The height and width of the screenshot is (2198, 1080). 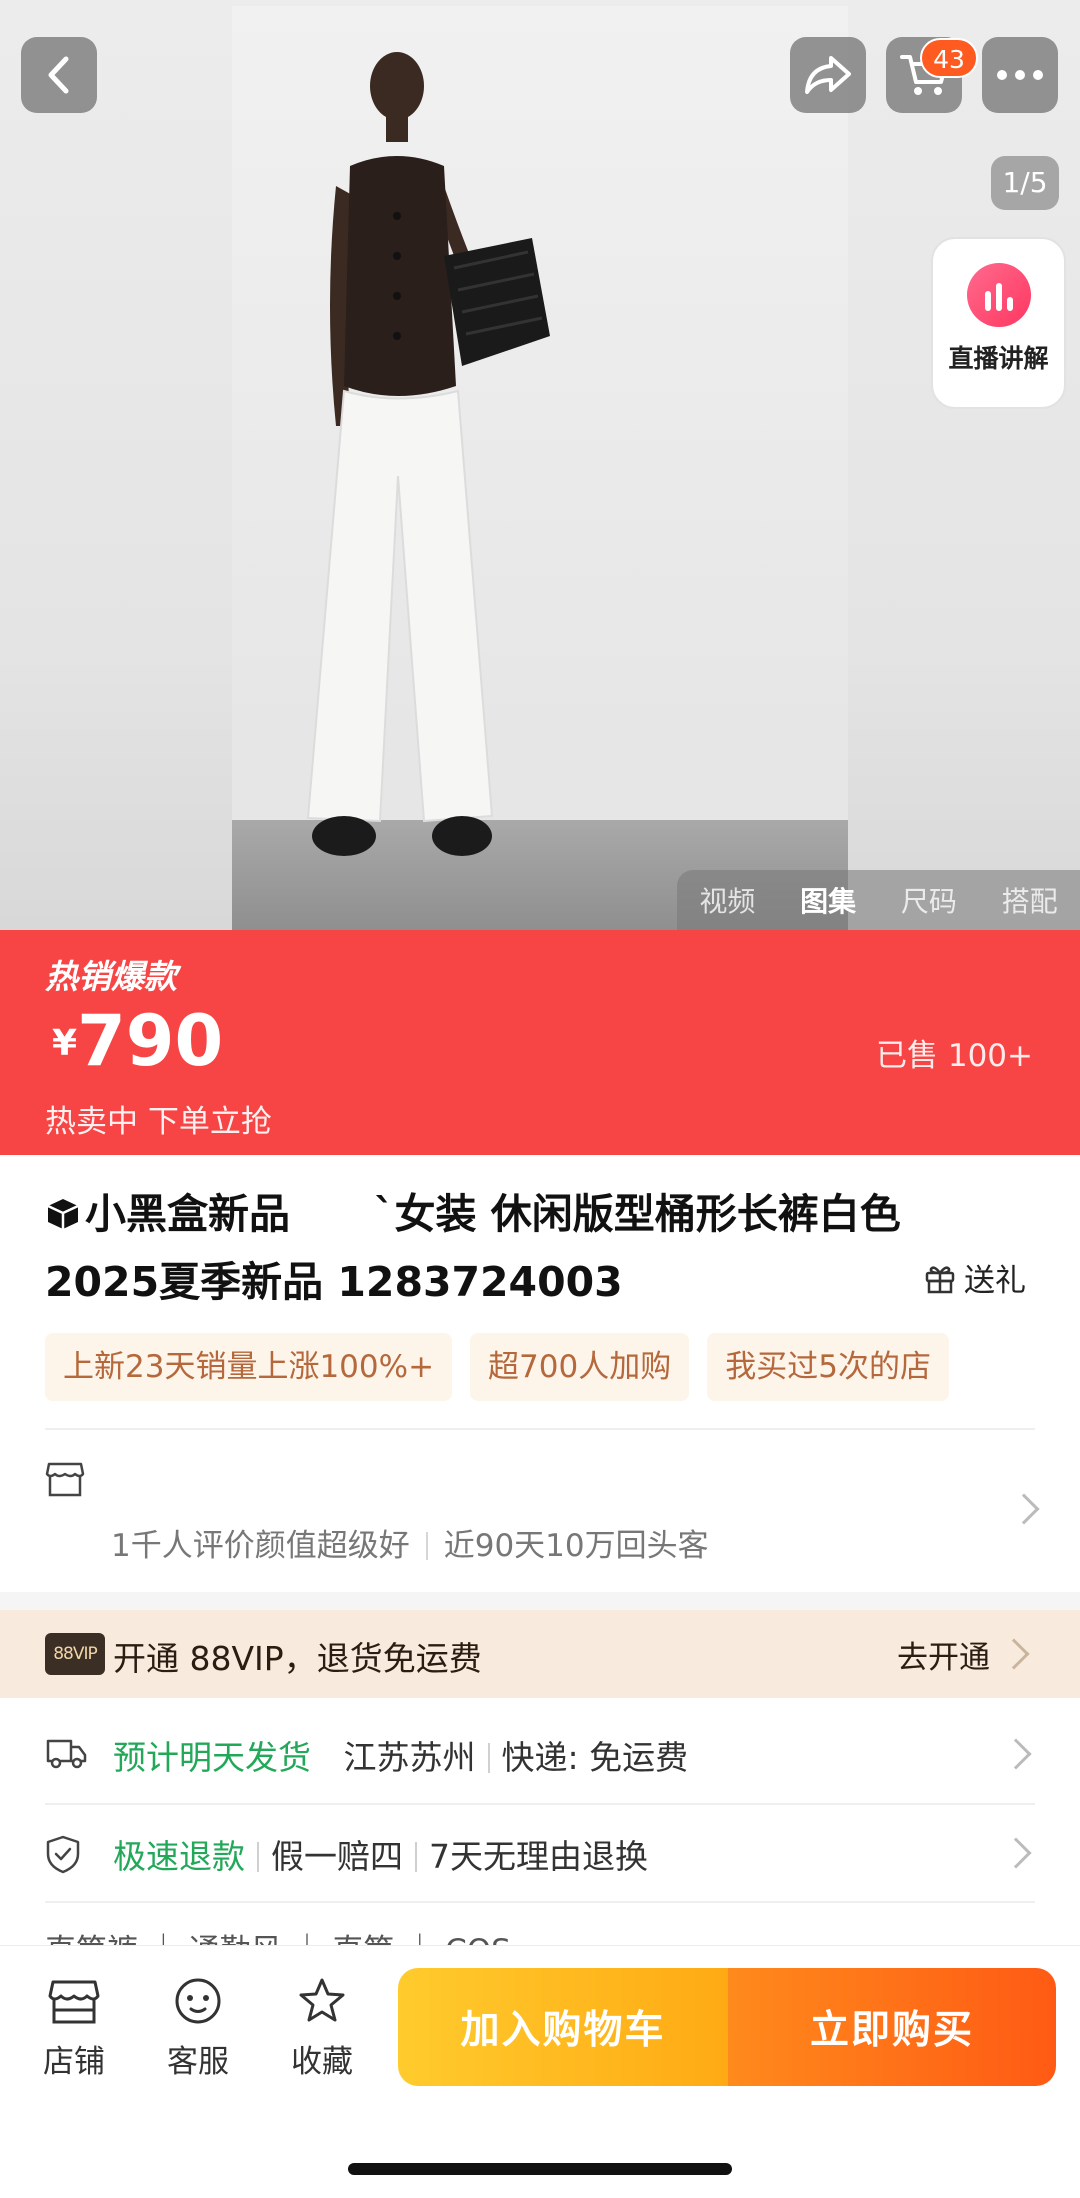 I want to click on attribute-row: 直筒裤 ｜ 通勤风 ｜ 直筒 ｜ COS, so click(x=278, y=1936).